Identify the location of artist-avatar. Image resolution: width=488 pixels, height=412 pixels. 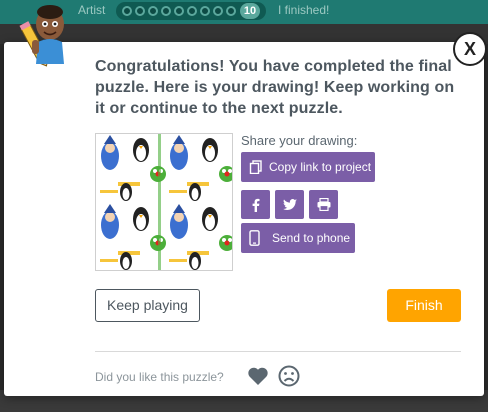
(41, 36).